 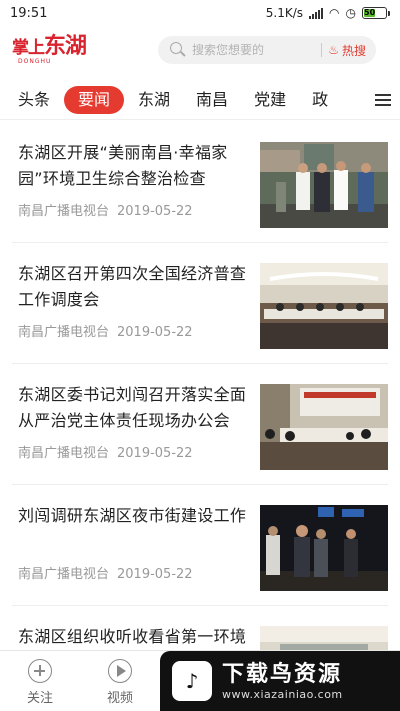 I want to click on news-title: 刘闯调研东湖区夜市街建设工作, so click(x=132, y=515).